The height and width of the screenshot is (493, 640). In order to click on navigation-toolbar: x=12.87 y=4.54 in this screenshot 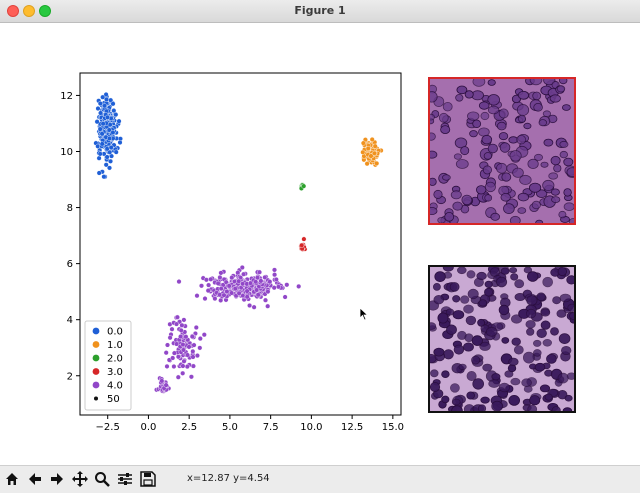, I will do `click(320, 479)`.